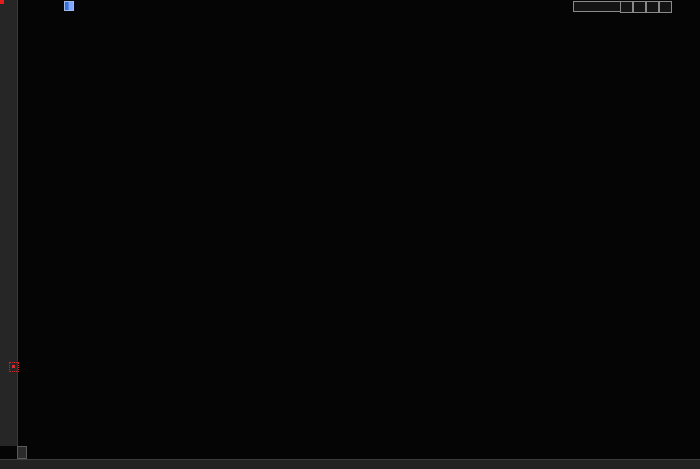  I want to click on theme-dropdown, so click(597, 6).